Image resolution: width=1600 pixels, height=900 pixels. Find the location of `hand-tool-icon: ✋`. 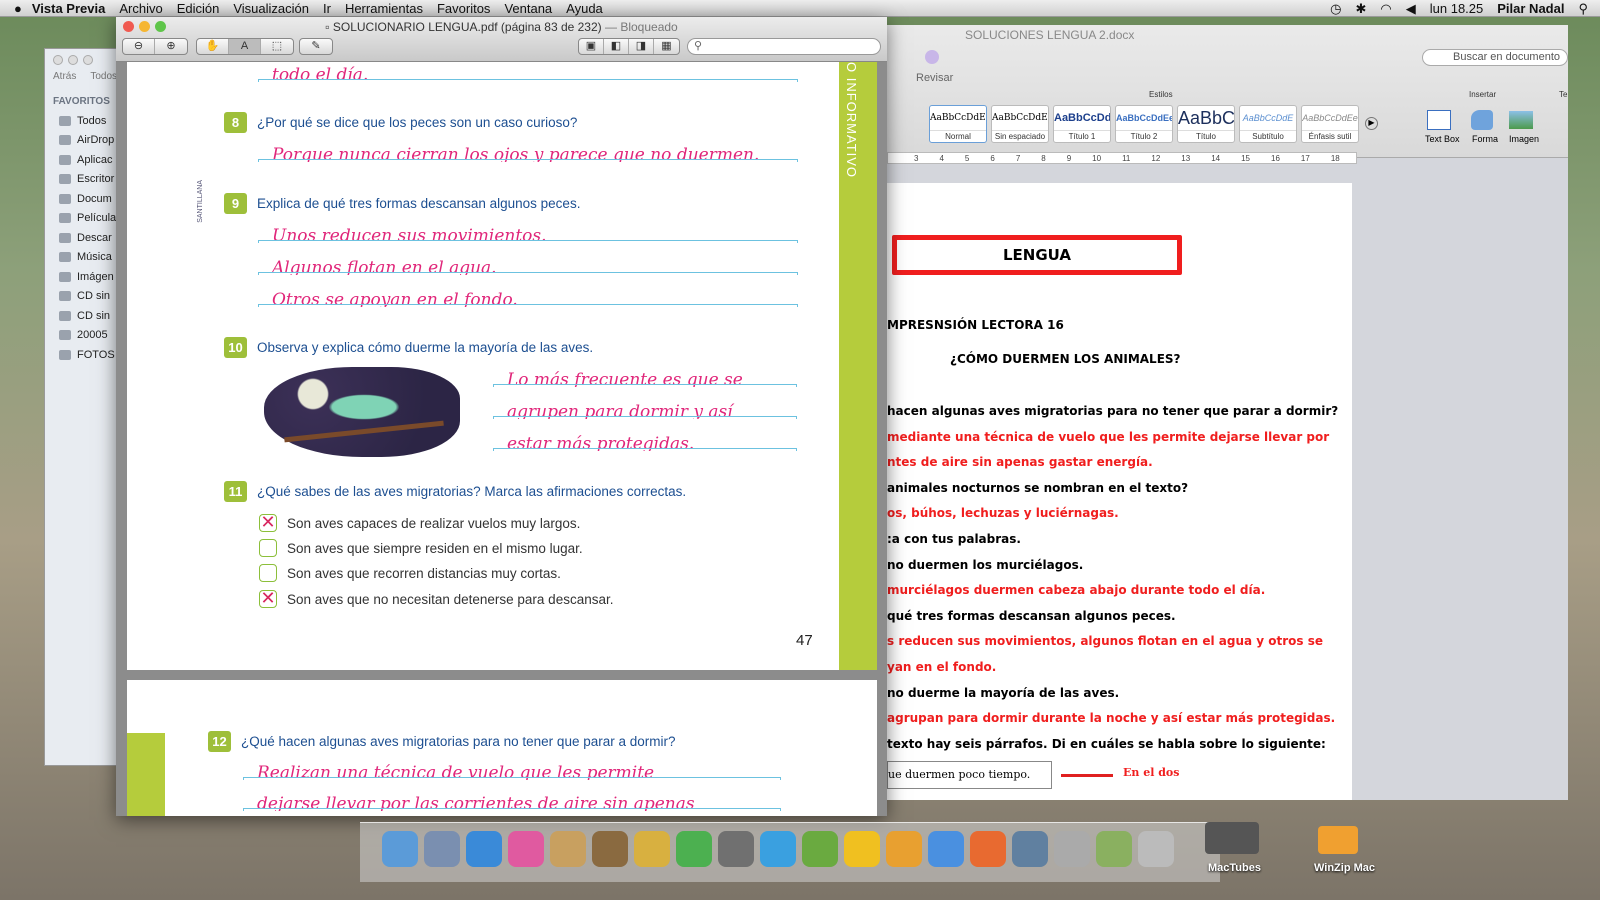

hand-tool-icon: ✋ is located at coordinates (213, 46).